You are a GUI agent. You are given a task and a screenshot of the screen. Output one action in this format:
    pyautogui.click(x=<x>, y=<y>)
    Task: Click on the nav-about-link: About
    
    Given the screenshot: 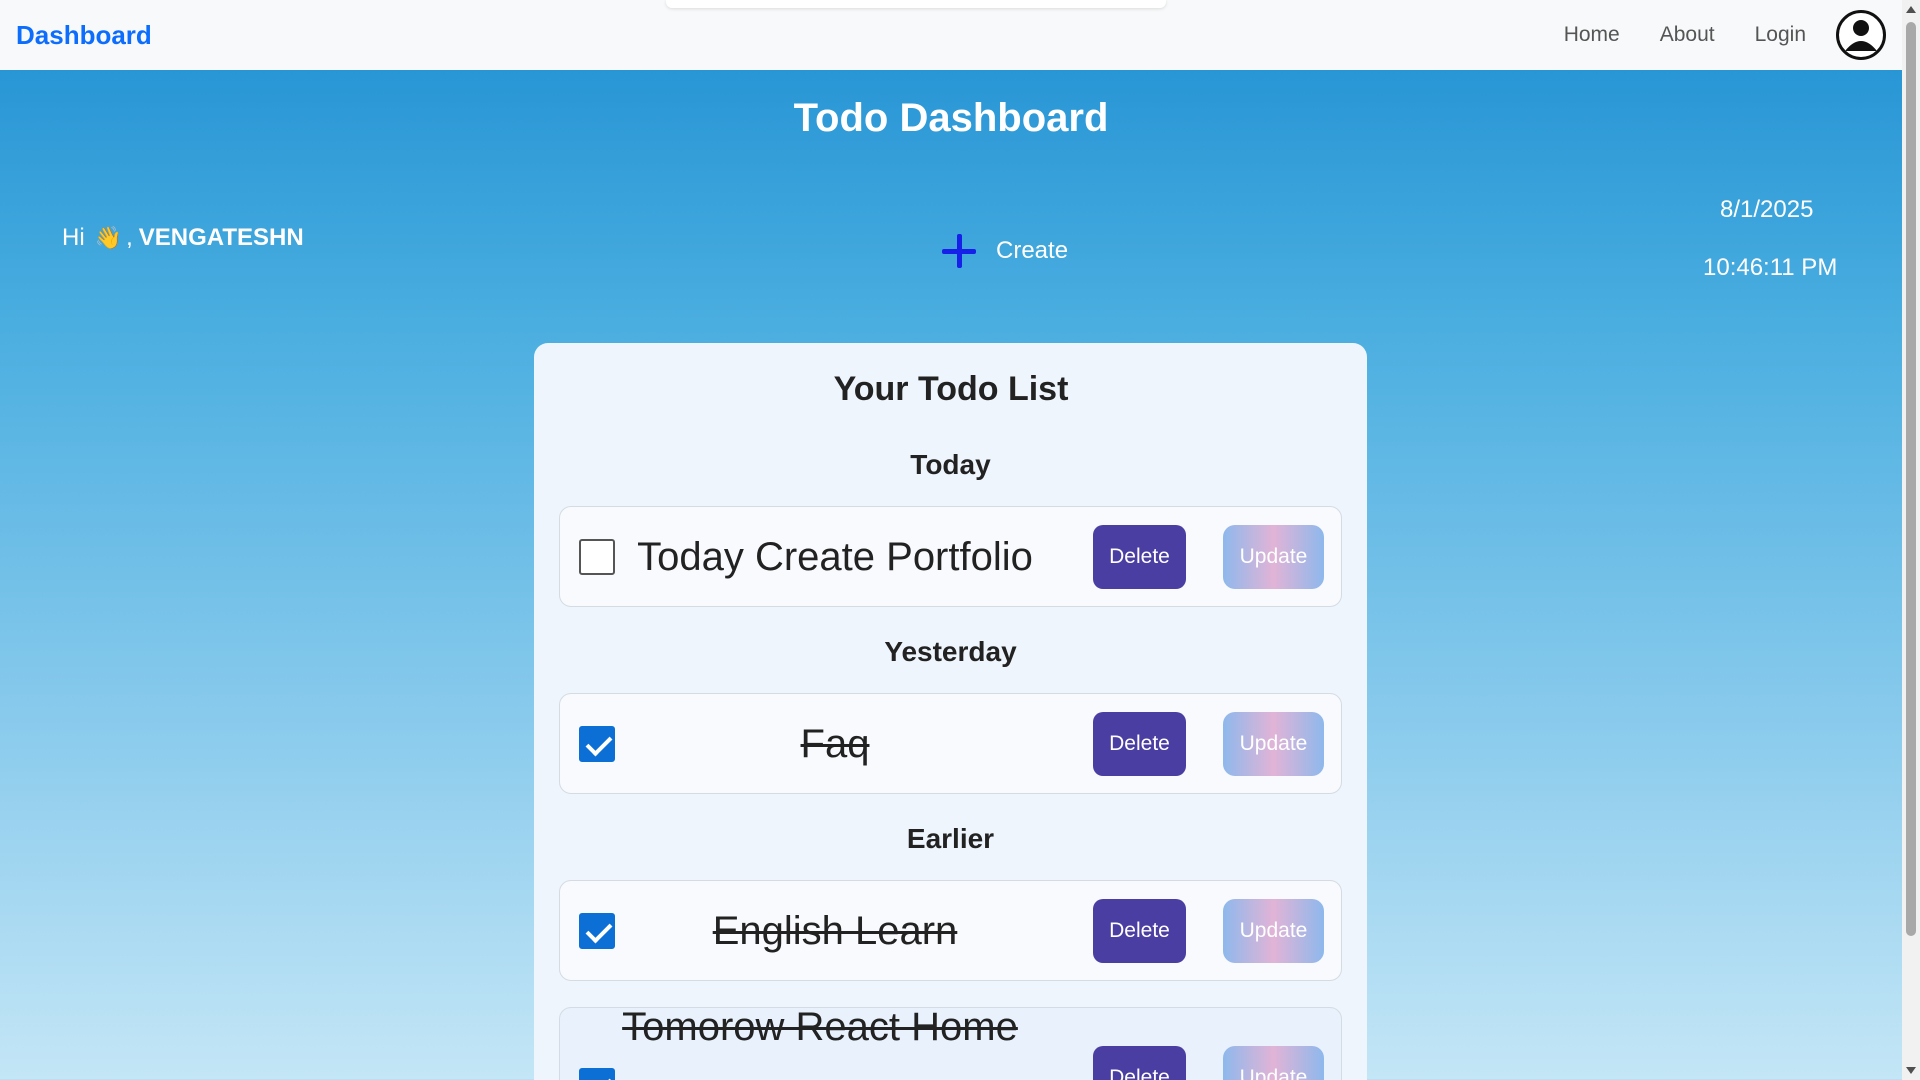 What is the action you would take?
    pyautogui.click(x=1687, y=35)
    